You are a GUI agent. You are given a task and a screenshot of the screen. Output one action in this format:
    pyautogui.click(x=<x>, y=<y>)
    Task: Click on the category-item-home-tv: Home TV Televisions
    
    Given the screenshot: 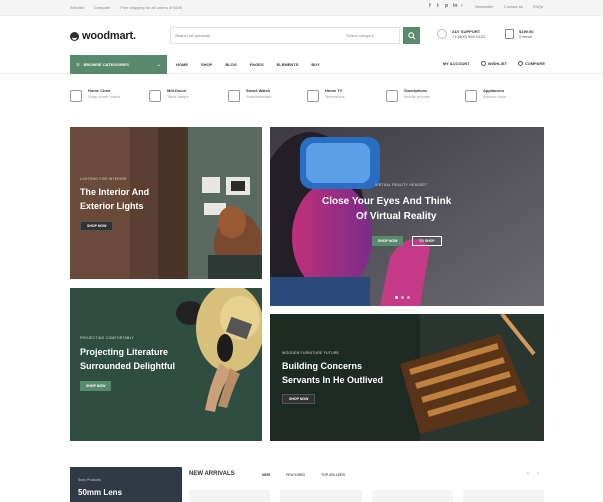 What is the action you would take?
    pyautogui.click(x=346, y=100)
    